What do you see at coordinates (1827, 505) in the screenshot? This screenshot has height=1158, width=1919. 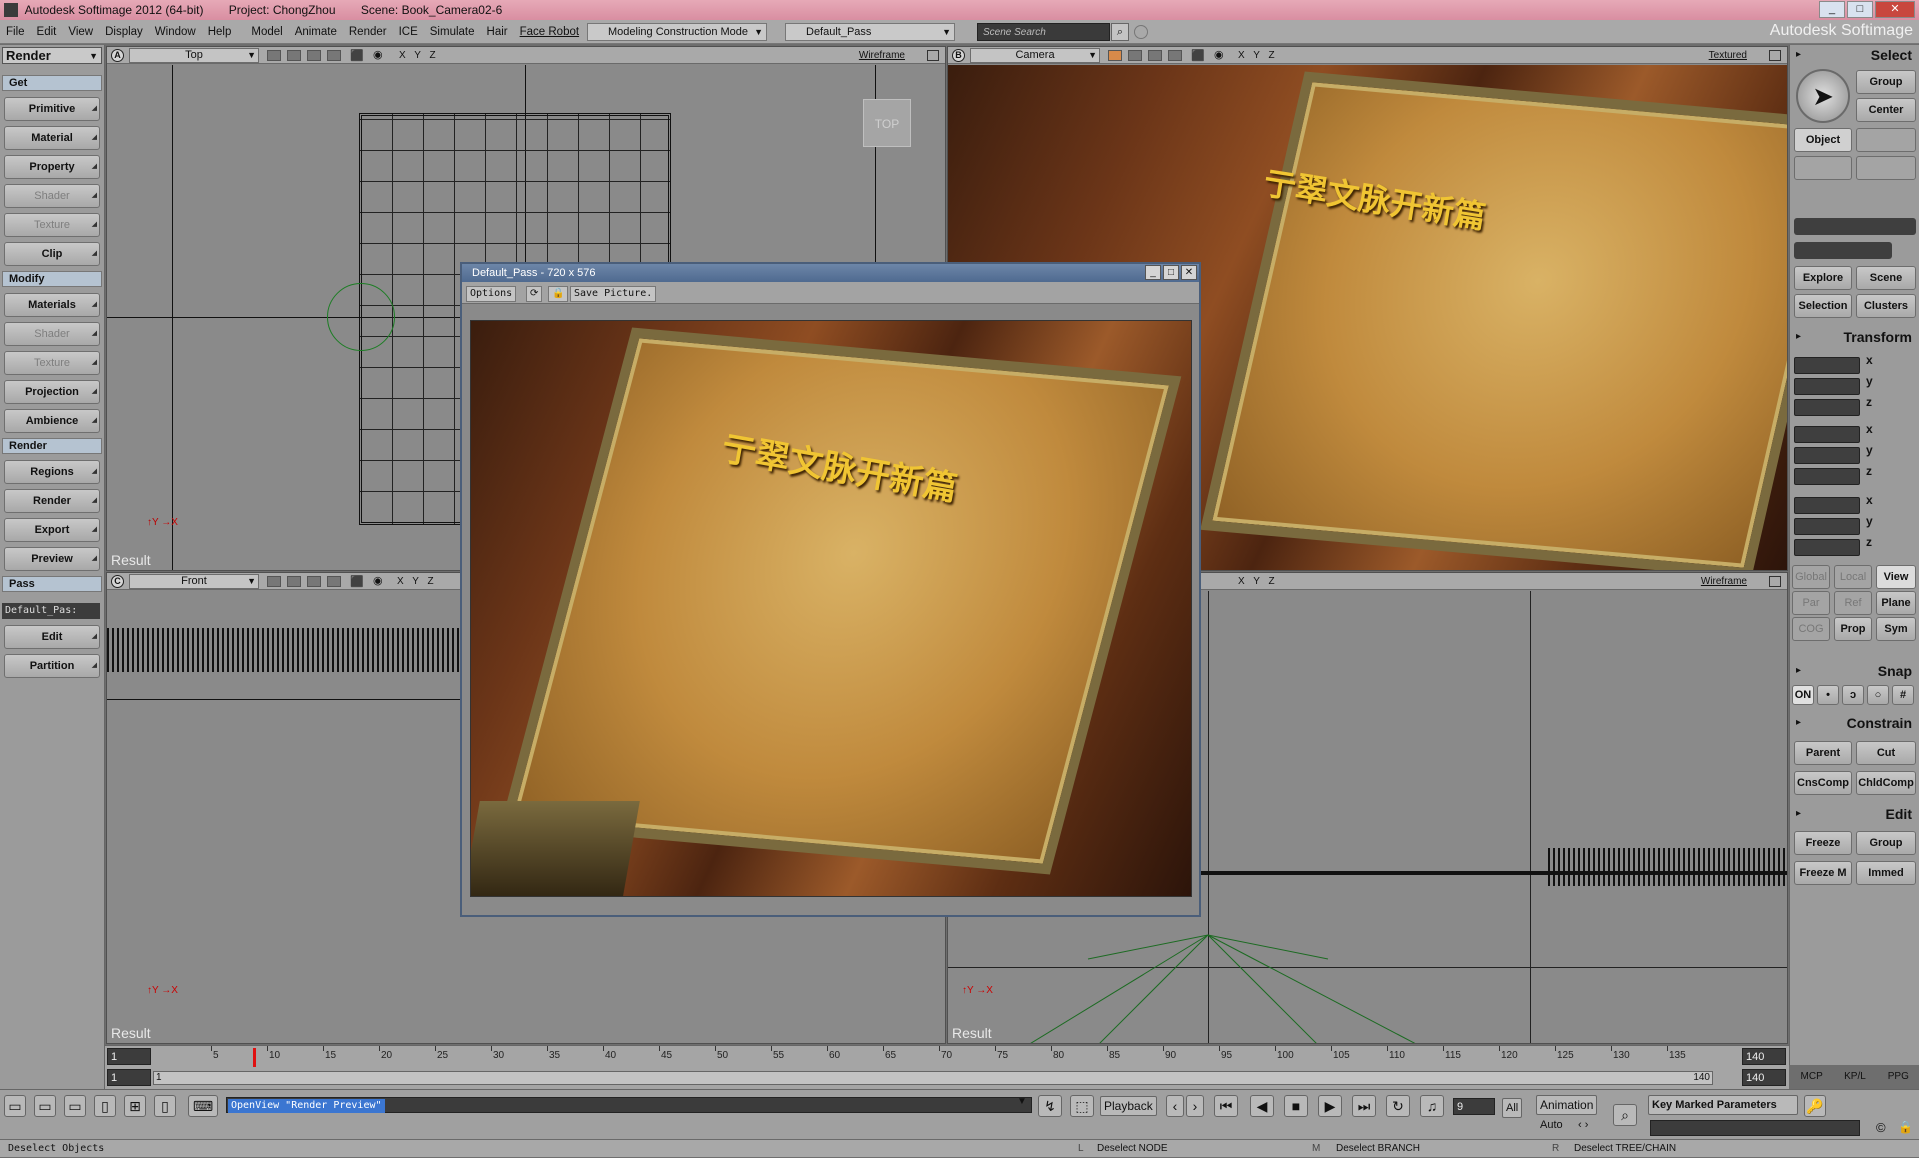 I see `translate-x-field` at bounding box center [1827, 505].